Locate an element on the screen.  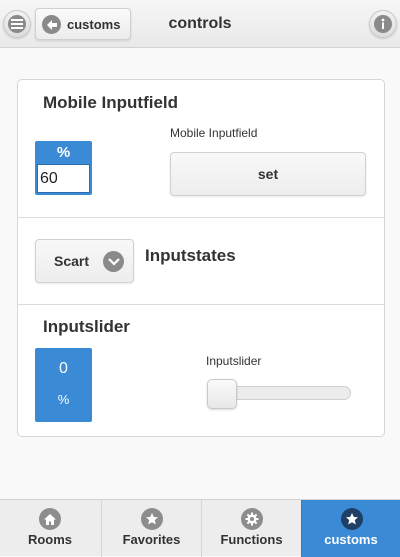
info-icon is located at coordinates (383, 24).